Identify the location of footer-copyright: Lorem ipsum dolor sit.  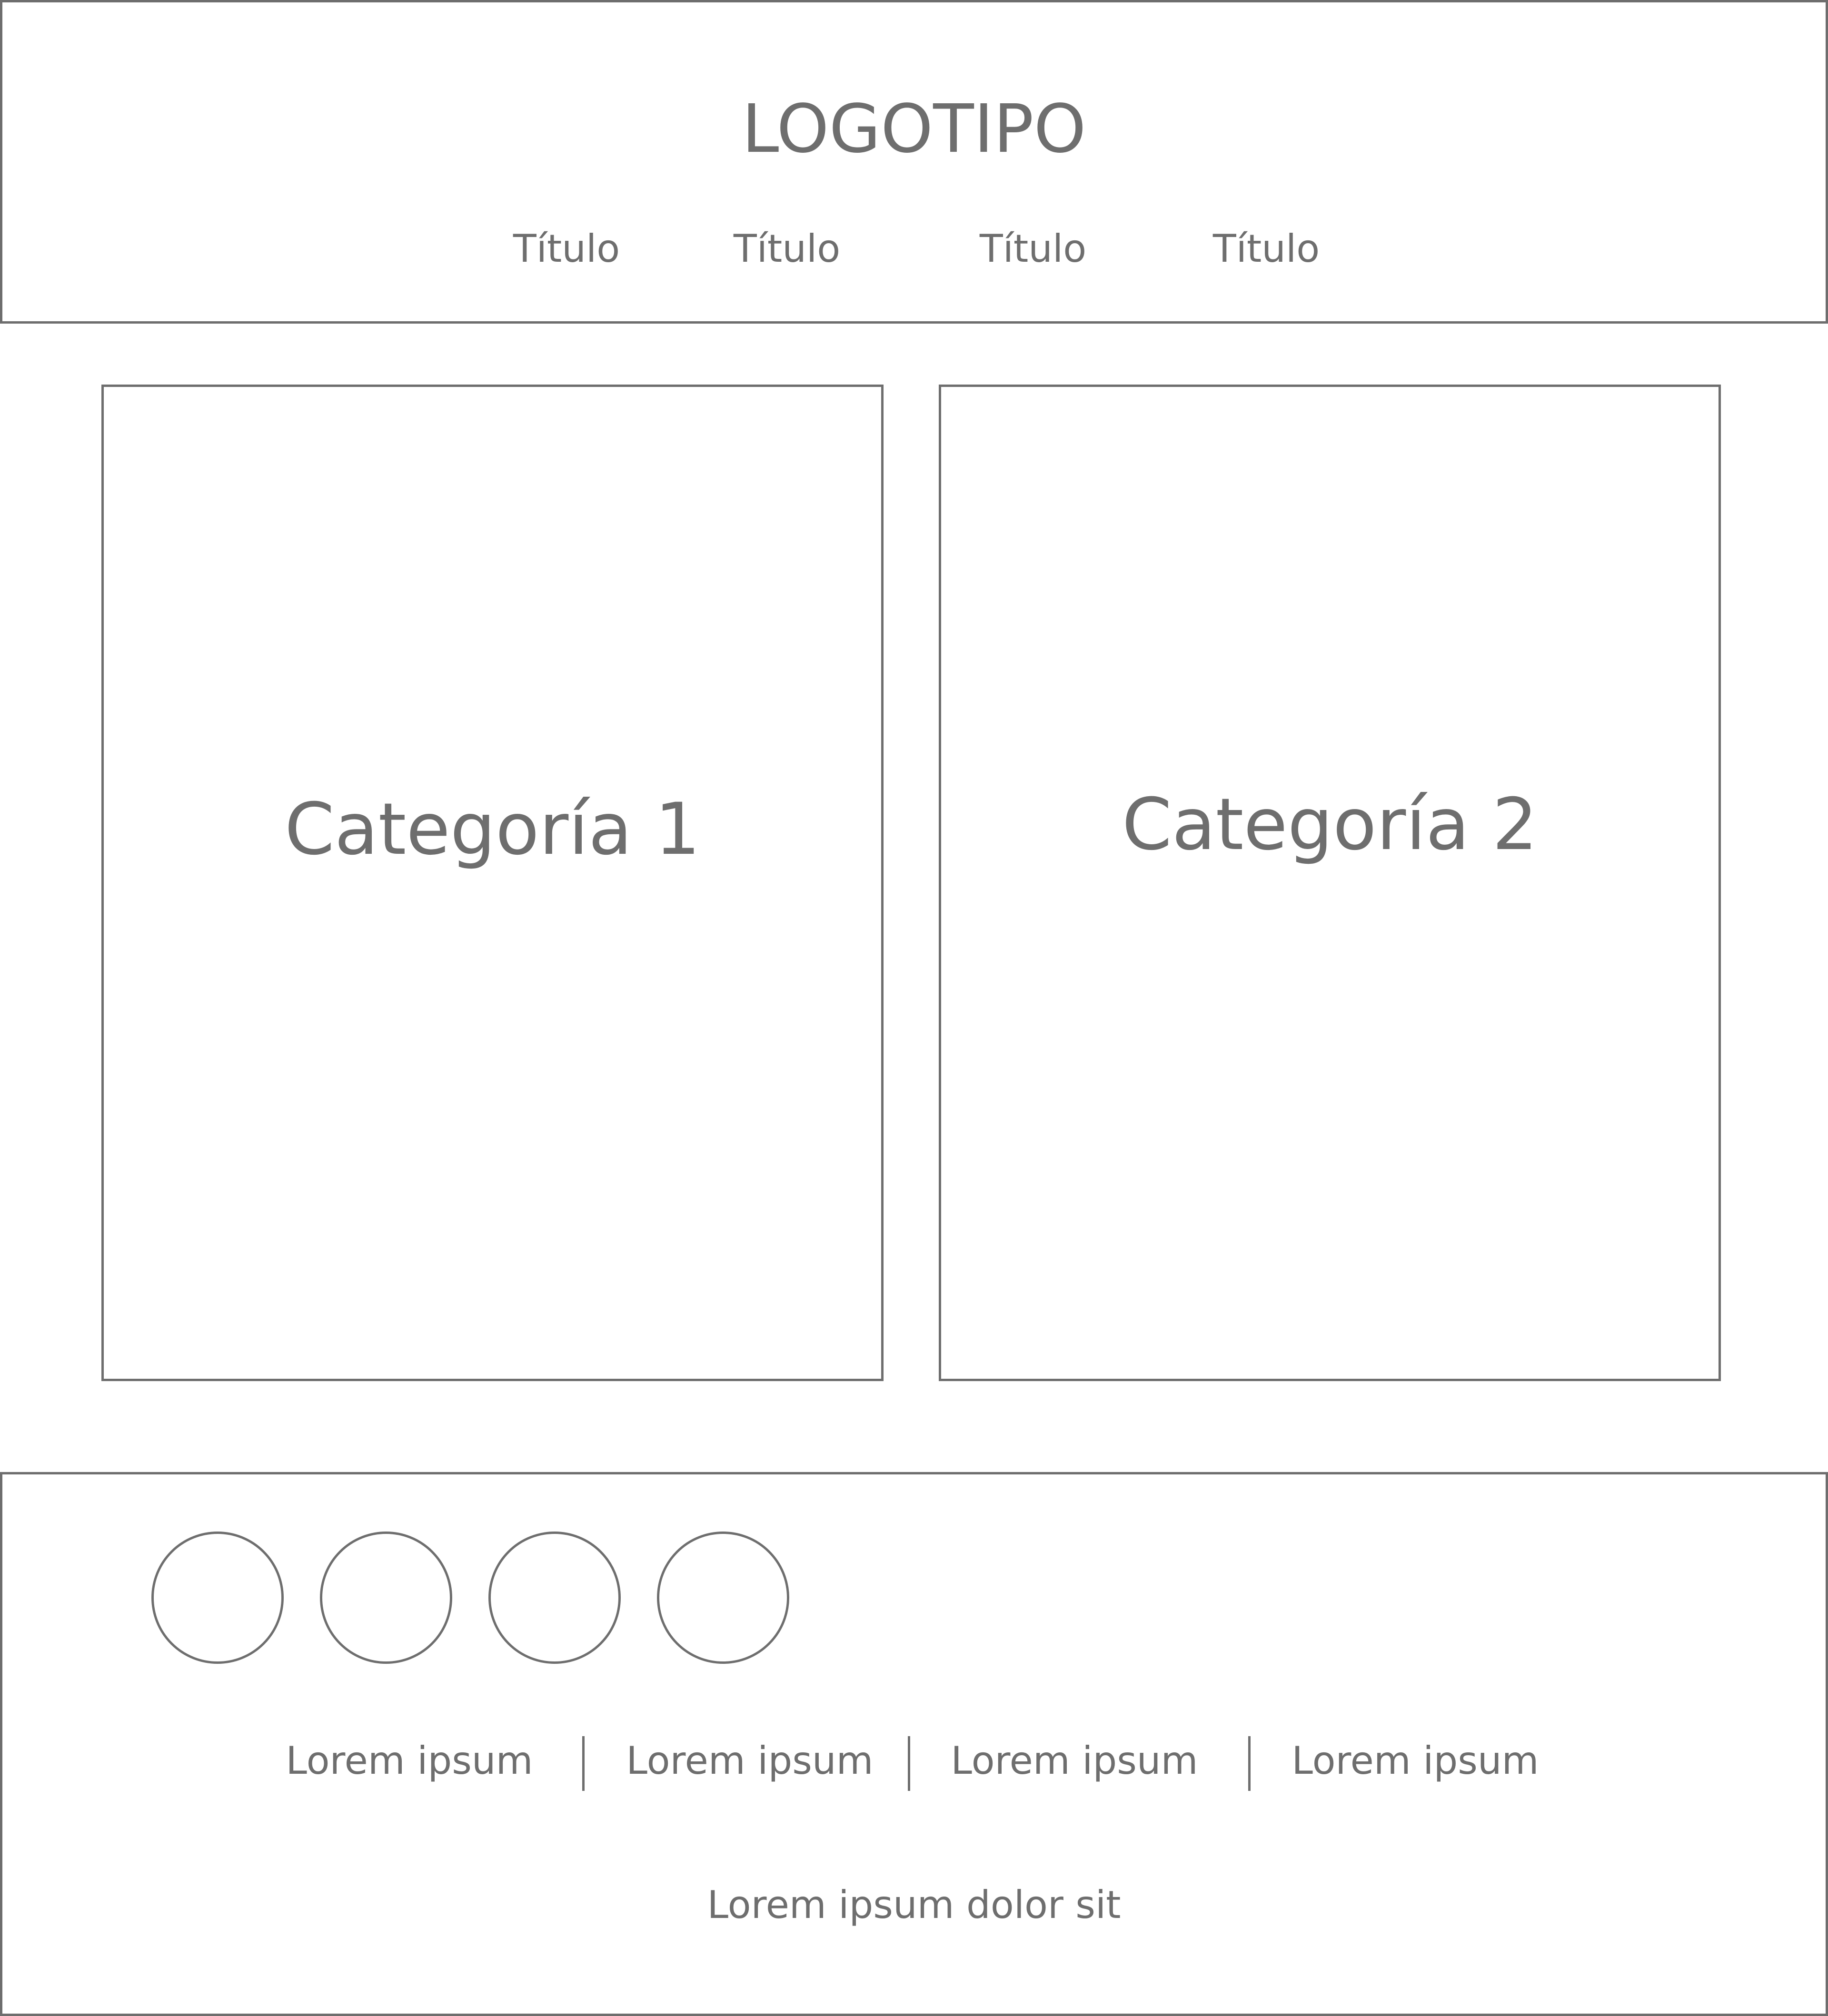
(914, 1905).